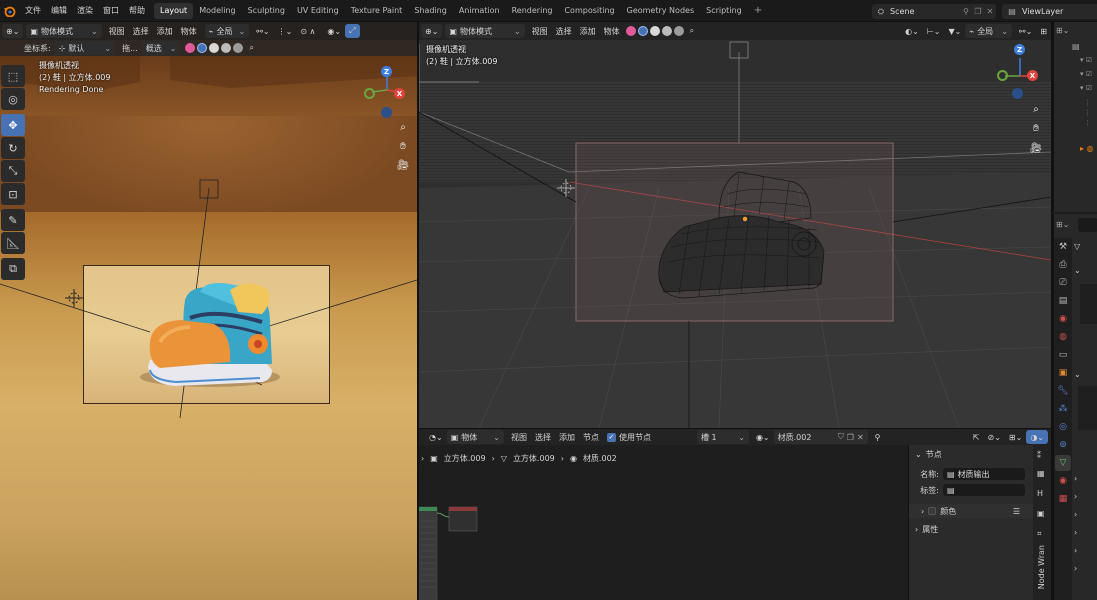 This screenshot has width=1097, height=600. What do you see at coordinates (1063, 391) in the screenshot?
I see `modifier-tab-icon: 🔧︎` at bounding box center [1063, 391].